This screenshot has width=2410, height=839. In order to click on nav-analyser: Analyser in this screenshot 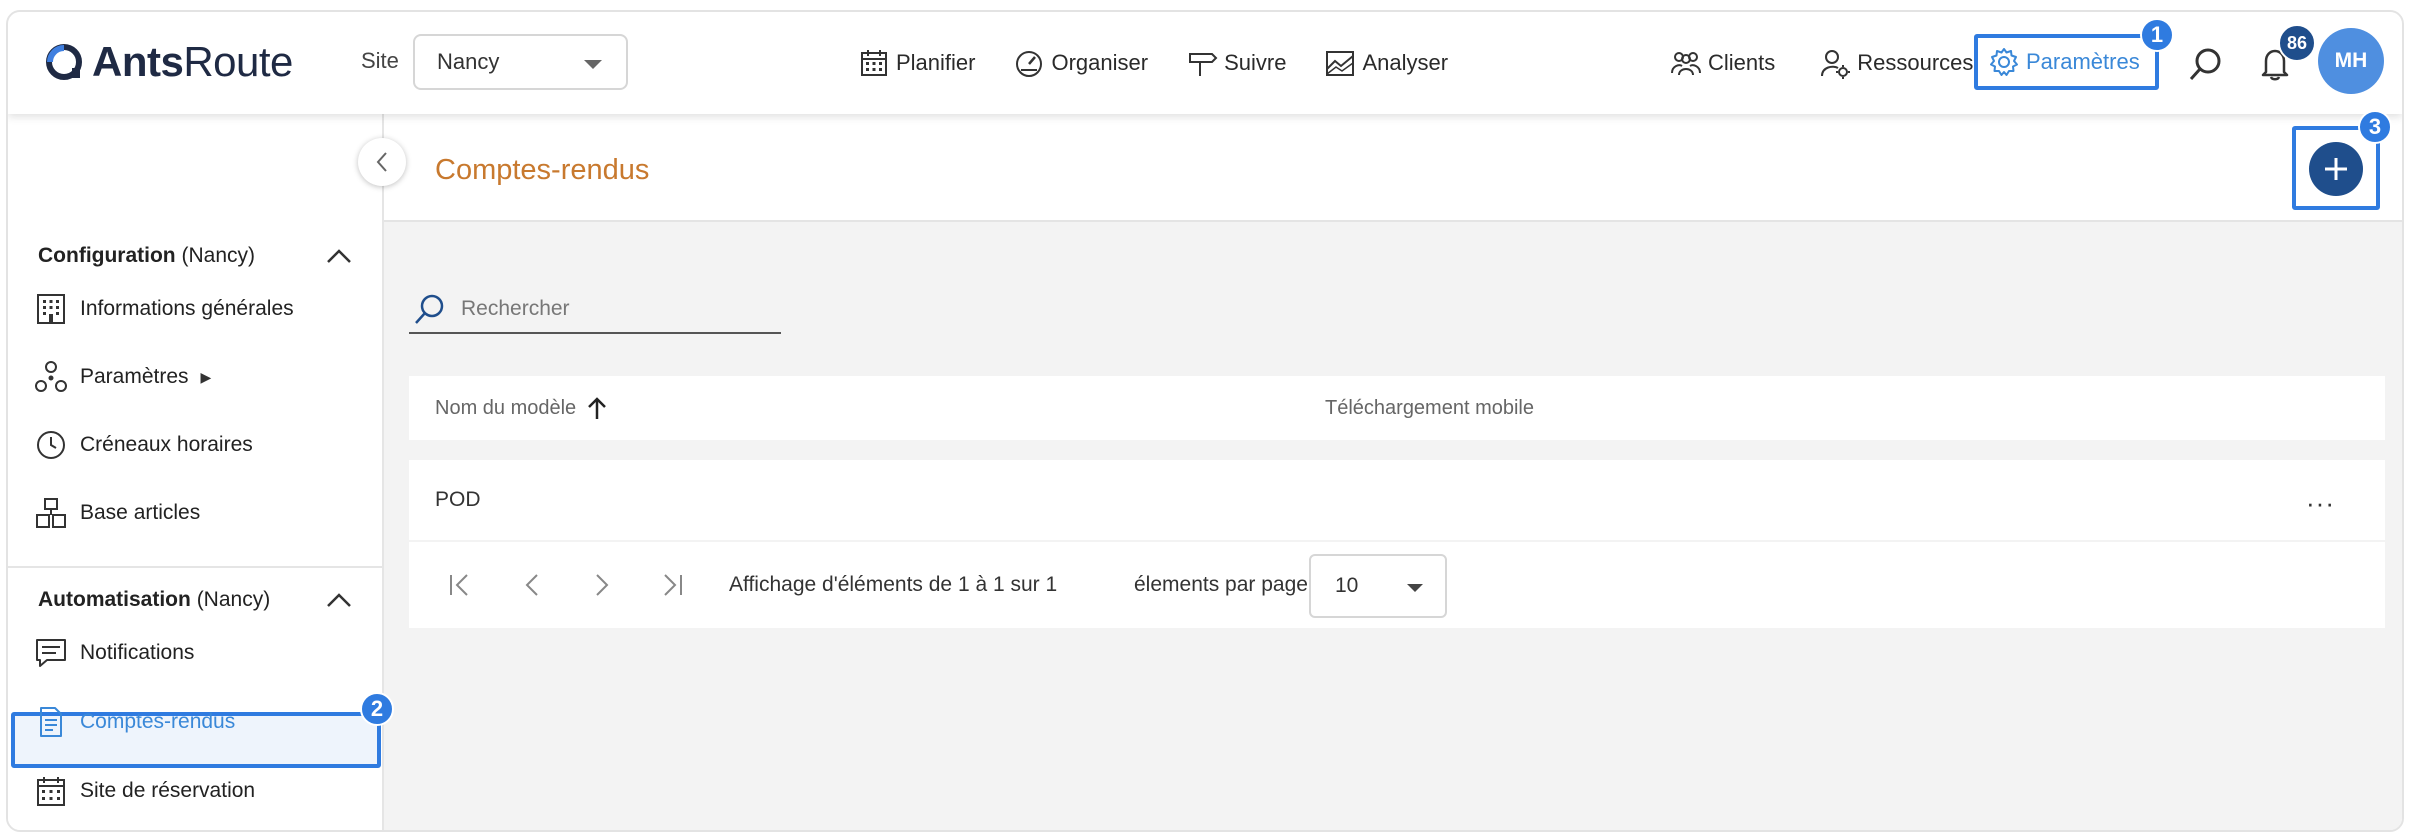, I will do `click(1386, 63)`.